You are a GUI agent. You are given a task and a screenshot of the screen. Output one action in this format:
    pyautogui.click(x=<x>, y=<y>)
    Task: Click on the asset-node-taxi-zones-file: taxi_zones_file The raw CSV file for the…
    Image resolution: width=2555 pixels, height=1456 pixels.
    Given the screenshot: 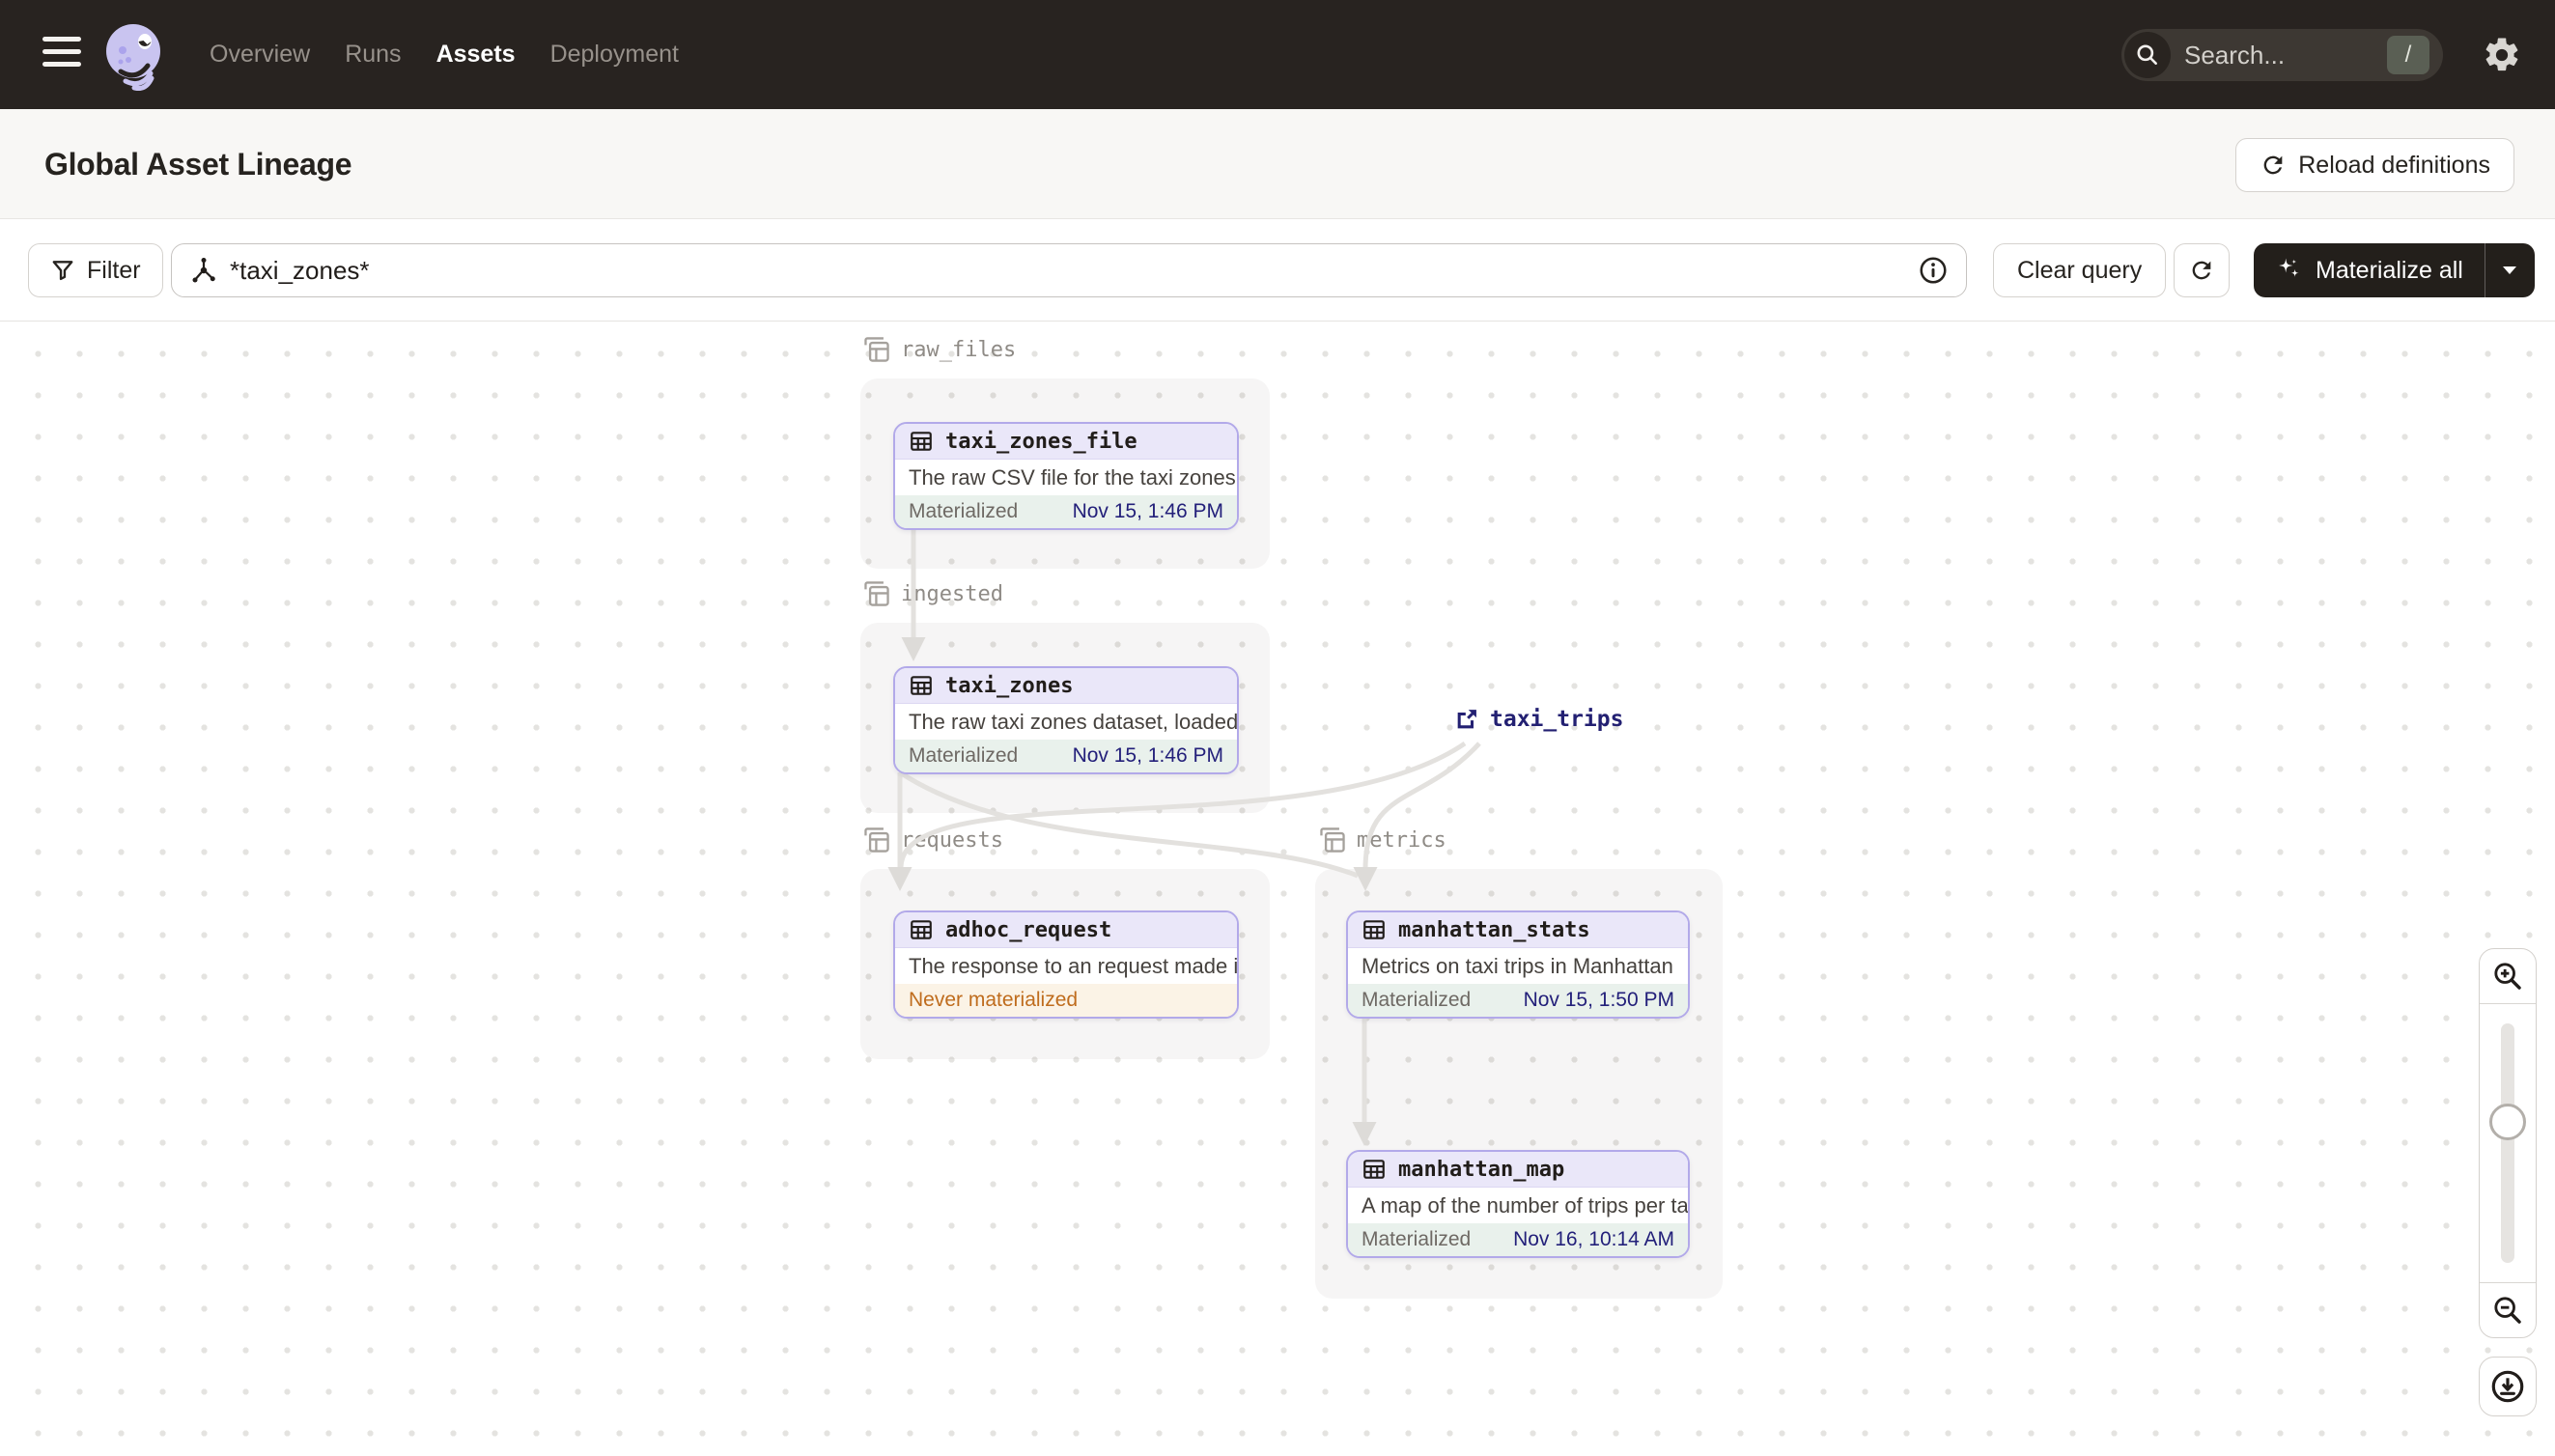 What is the action you would take?
    pyautogui.click(x=1066, y=476)
    